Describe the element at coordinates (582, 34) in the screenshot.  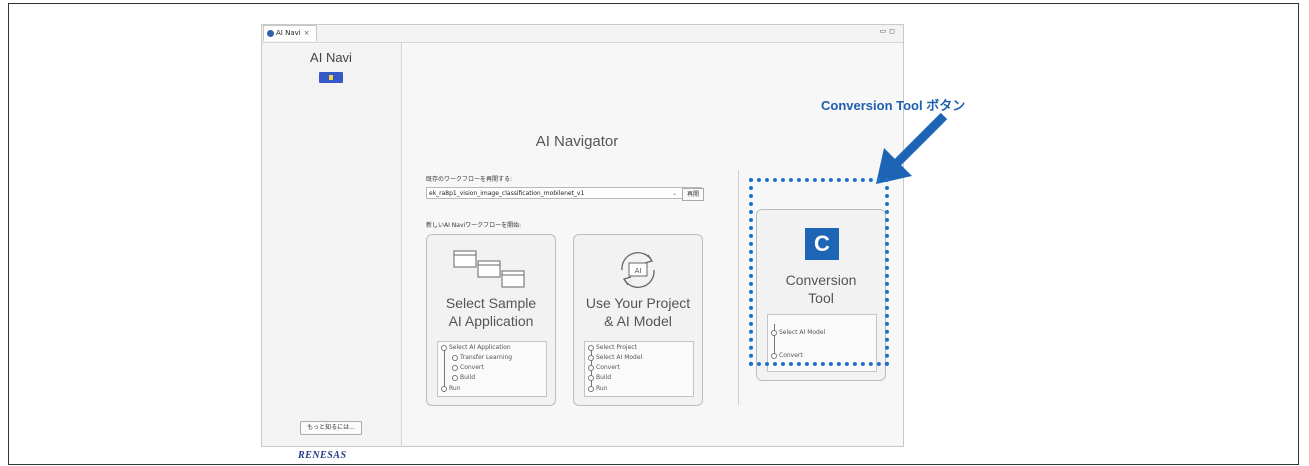
I see `tab-bar: AI Navi × ▭◻` at that location.